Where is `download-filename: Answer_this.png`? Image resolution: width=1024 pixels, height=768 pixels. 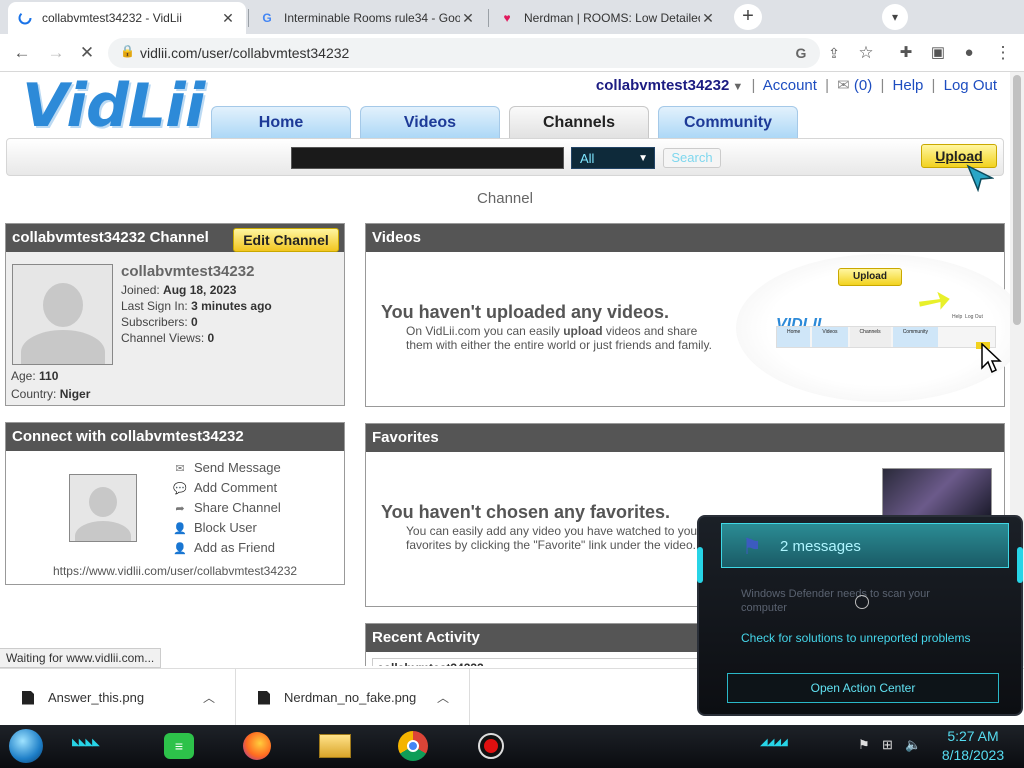
download-filename: Answer_this.png is located at coordinates (96, 697).